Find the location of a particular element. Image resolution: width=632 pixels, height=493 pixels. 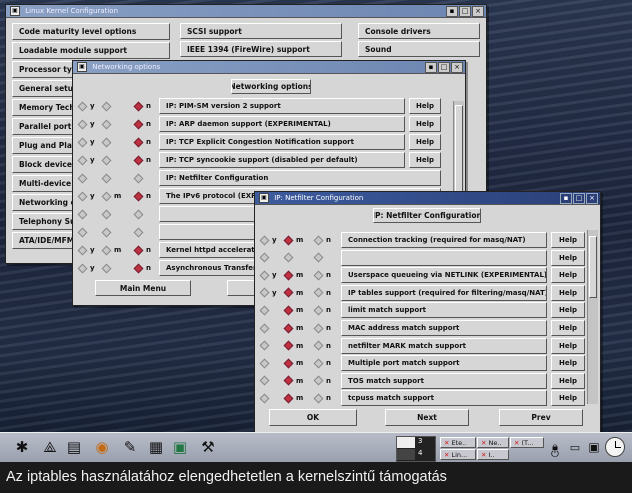

ok-button: OK is located at coordinates (313, 417).